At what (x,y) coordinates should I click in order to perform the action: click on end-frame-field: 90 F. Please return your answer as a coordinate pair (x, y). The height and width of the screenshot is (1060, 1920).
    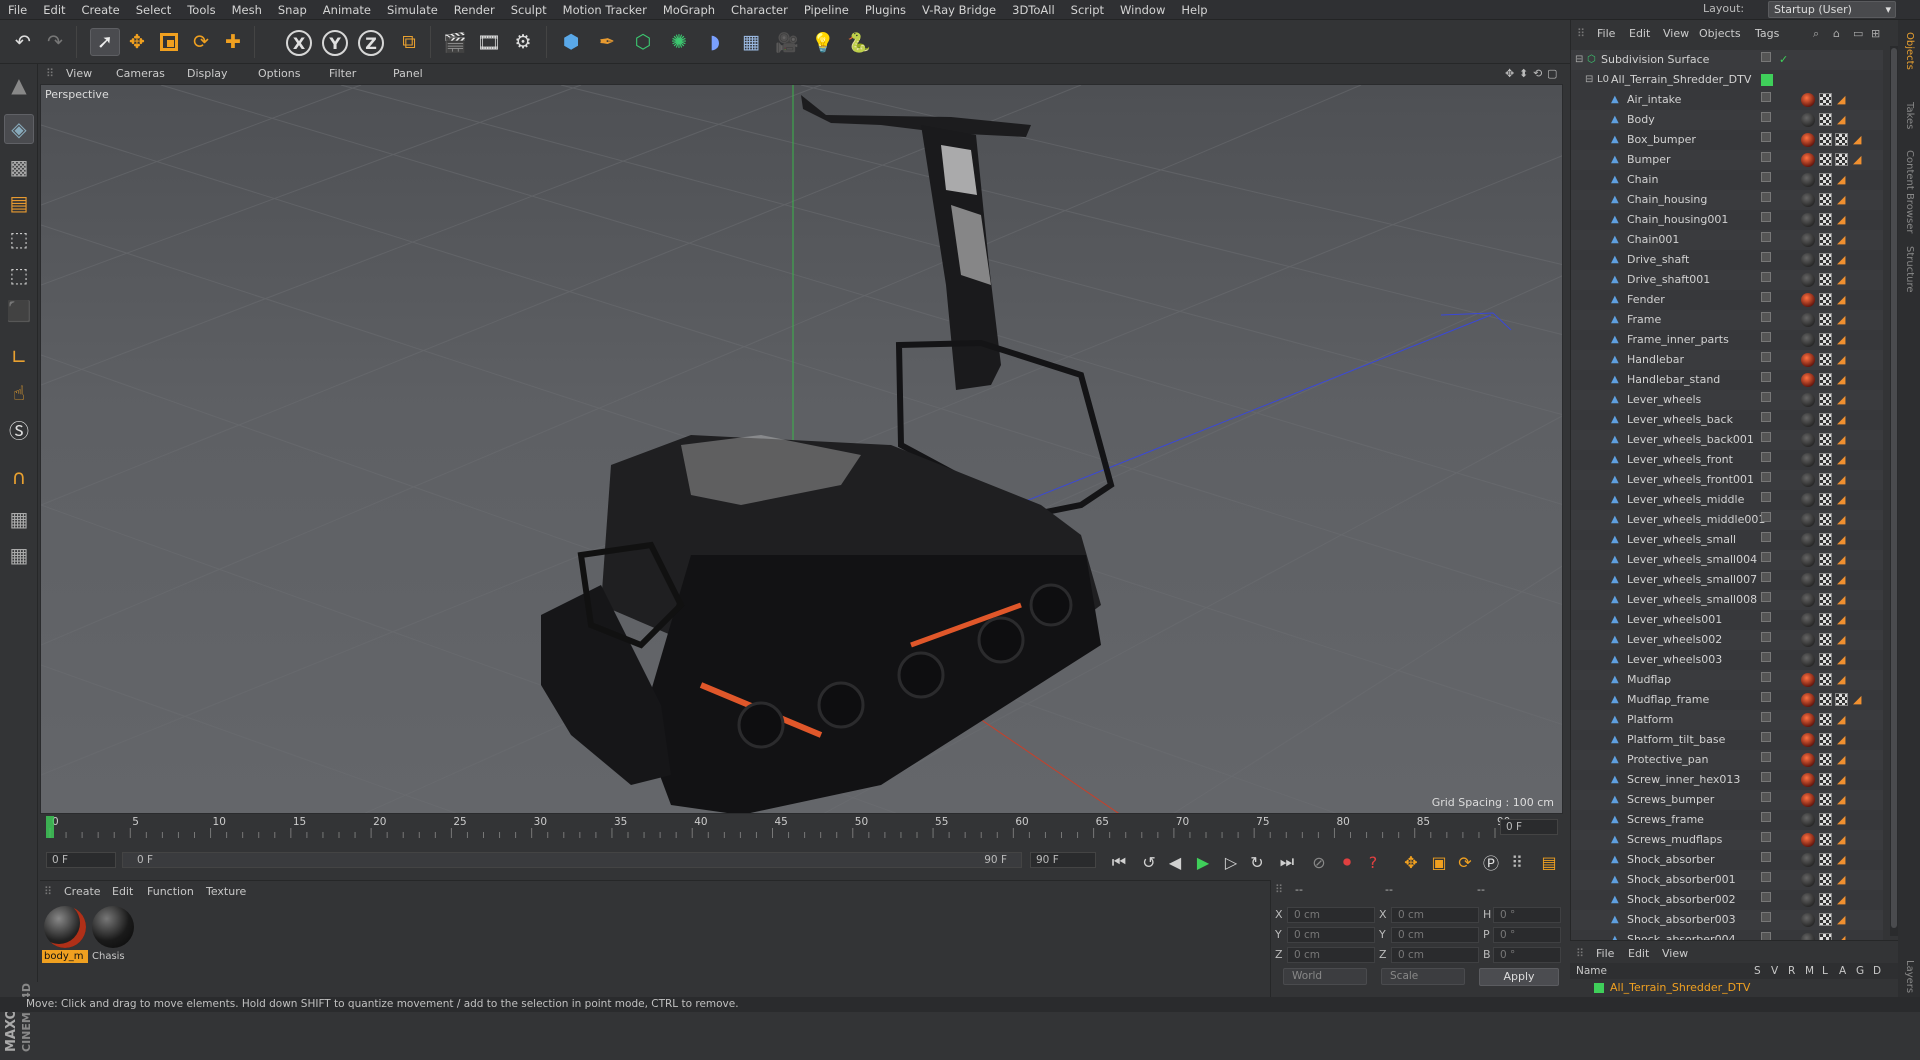
    Looking at the image, I should click on (1063, 860).